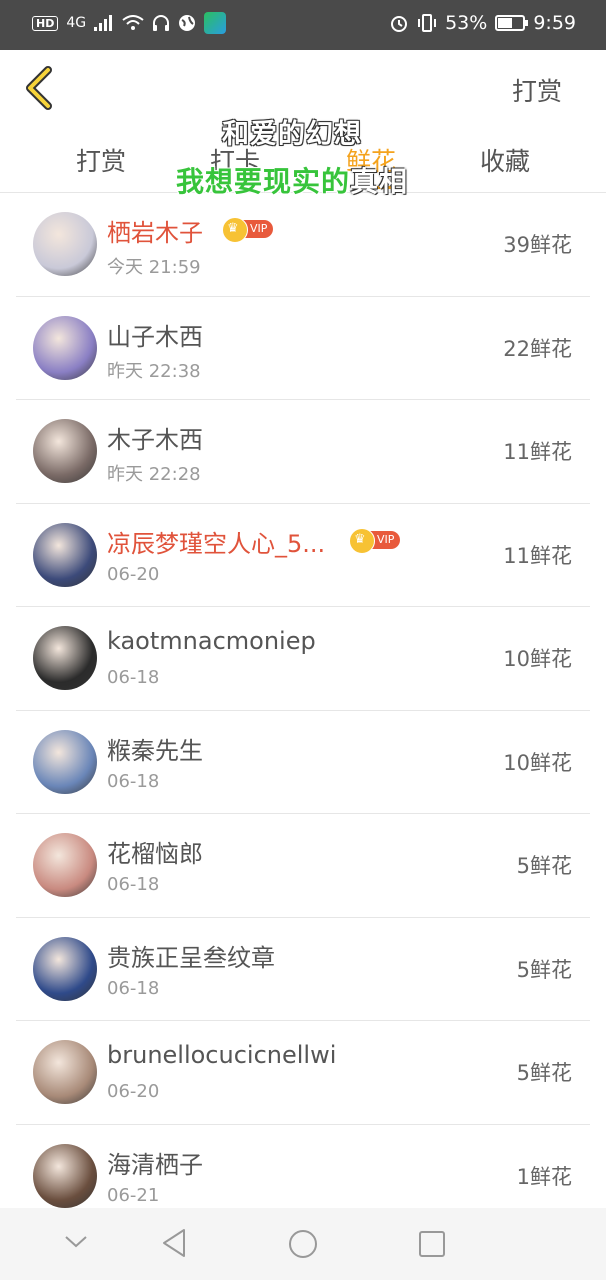 The image size is (606, 1280). What do you see at coordinates (303, 245) in the screenshot?
I see `list-item: 栖岩木子 VIP 今天 21:59 39鲜花` at bounding box center [303, 245].